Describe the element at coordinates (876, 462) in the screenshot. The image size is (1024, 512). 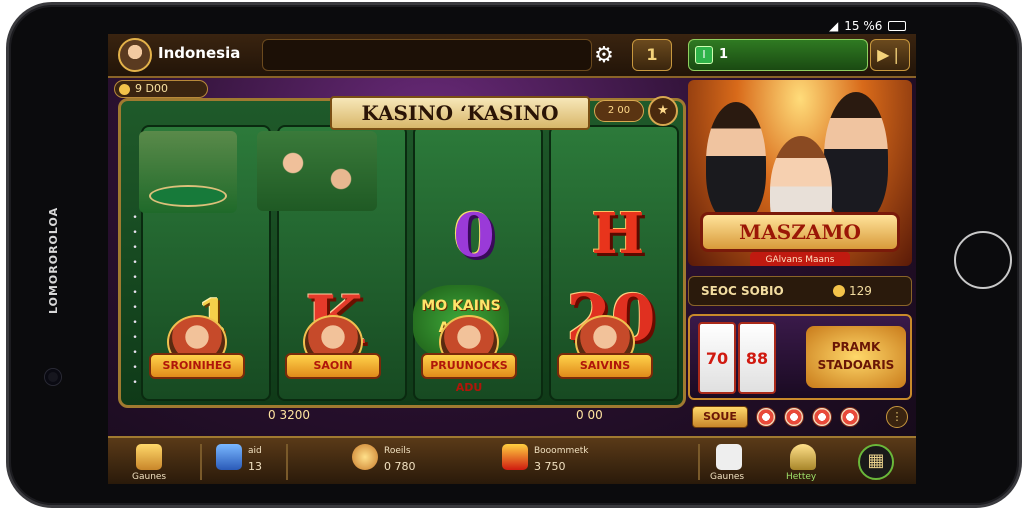
I see `grid-menu-icon: ▦` at that location.